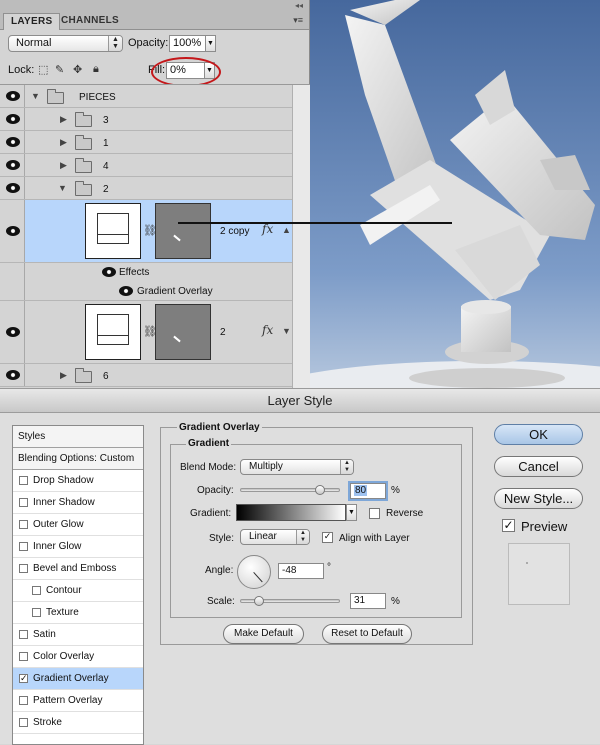 Image resolution: width=600 pixels, height=745 pixels. What do you see at coordinates (286, 331) in the screenshot?
I see `fx-toggle-icon: ▼` at bounding box center [286, 331].